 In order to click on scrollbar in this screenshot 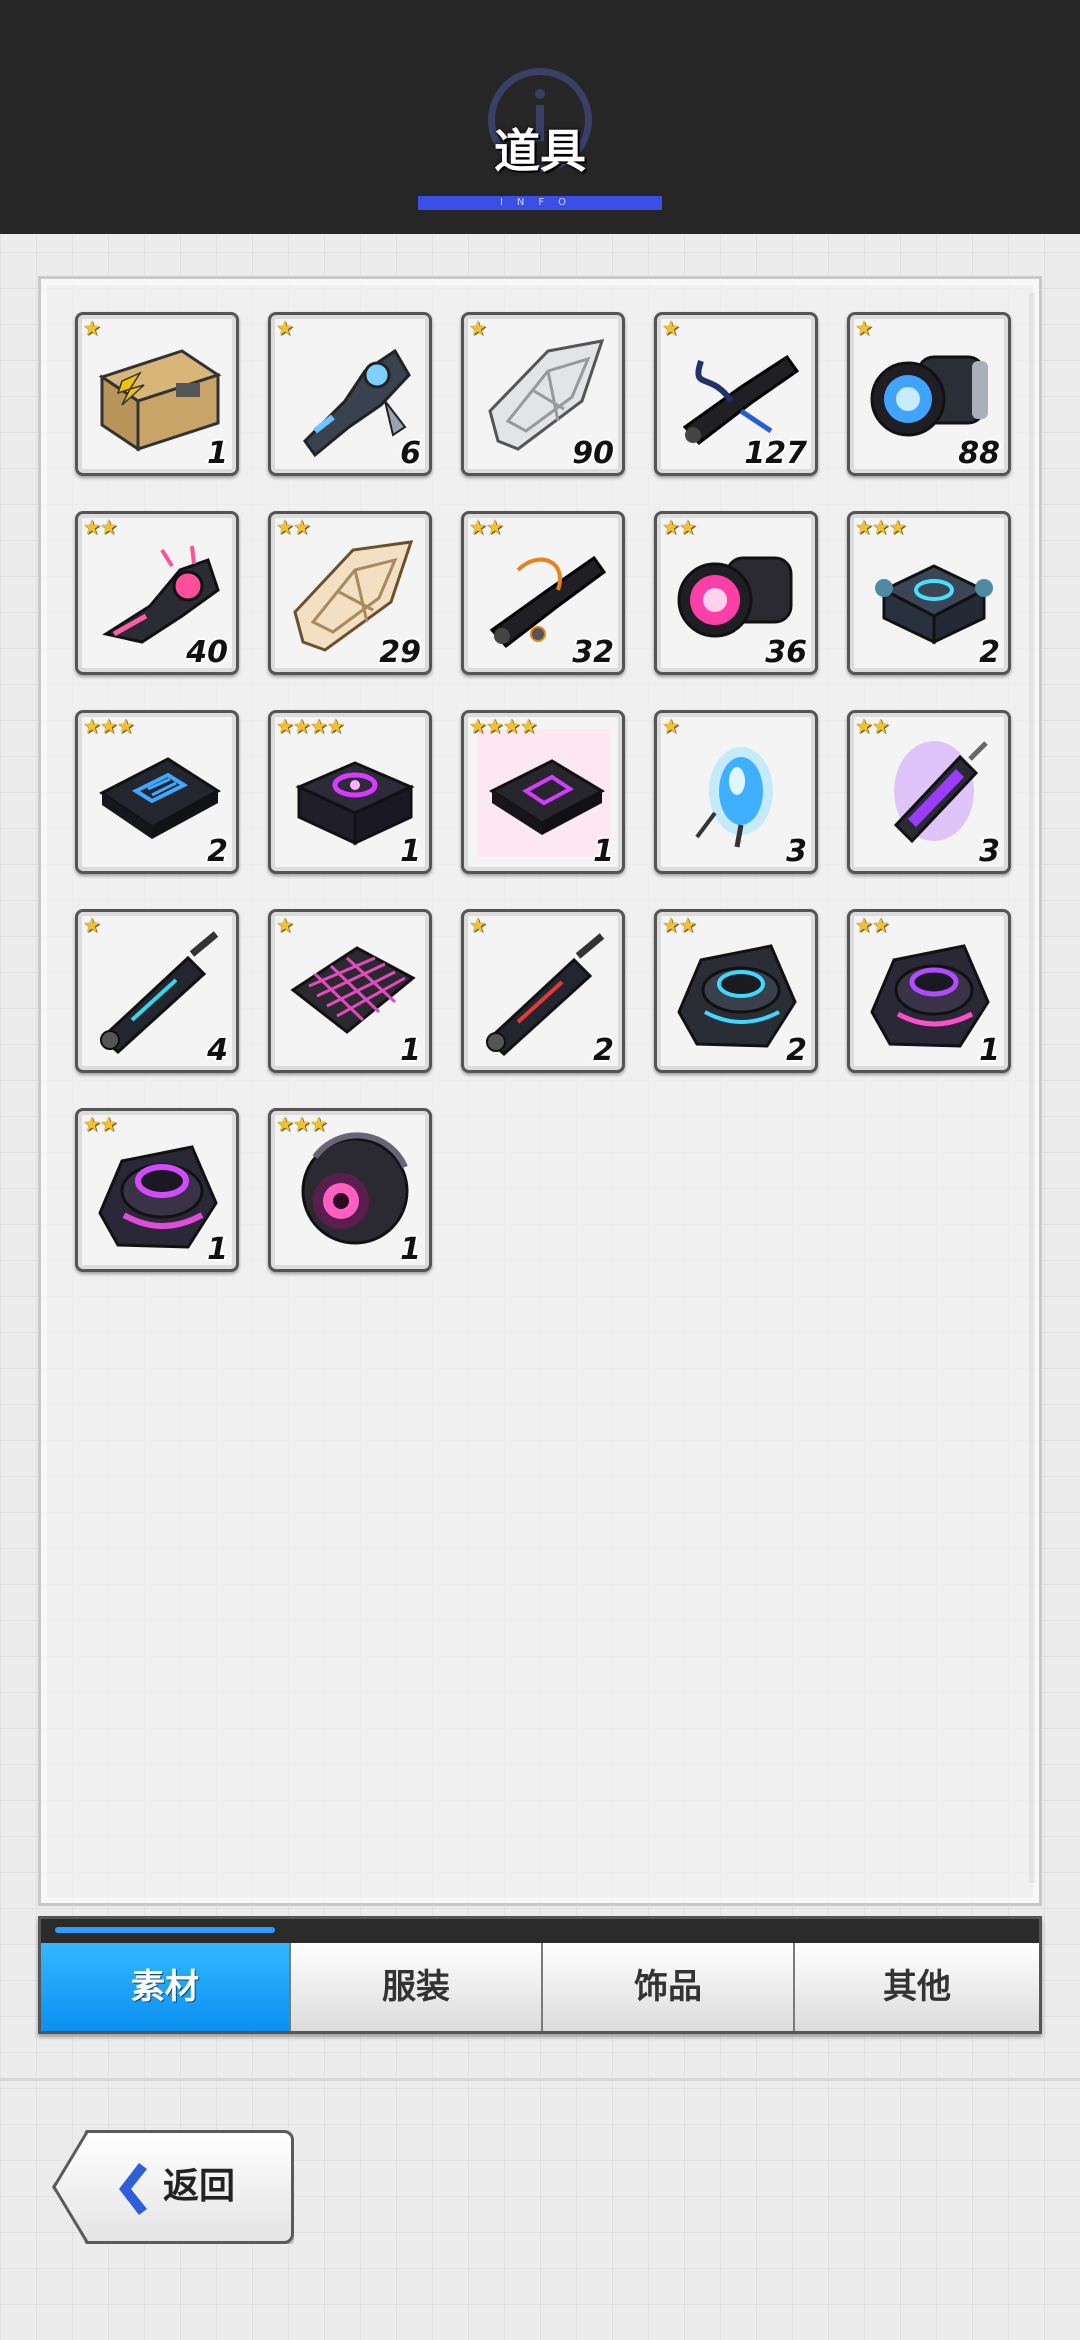, I will do `click(1032, 1088)`.